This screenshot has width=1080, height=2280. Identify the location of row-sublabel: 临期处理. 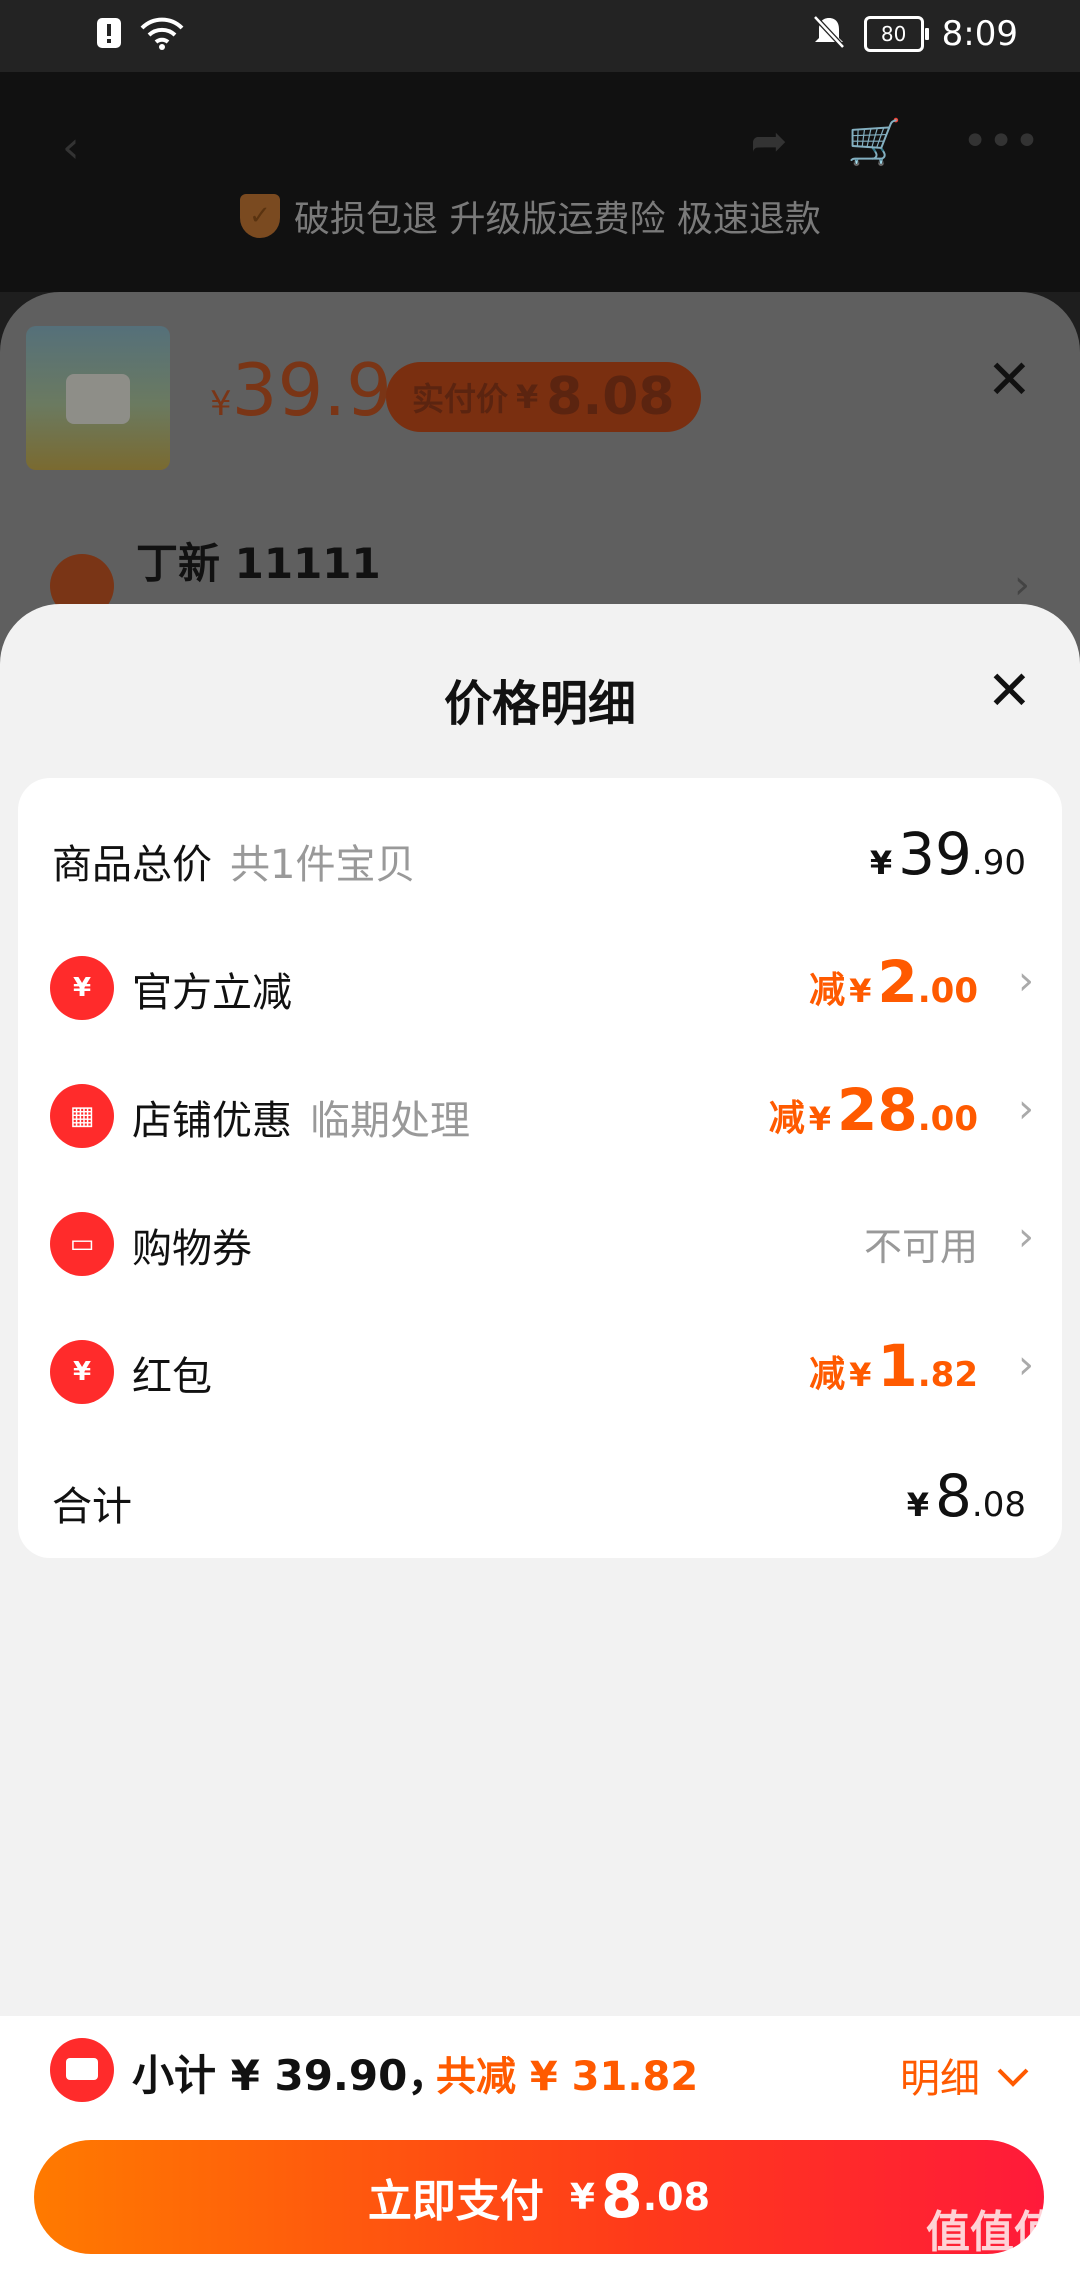
(390, 1121).